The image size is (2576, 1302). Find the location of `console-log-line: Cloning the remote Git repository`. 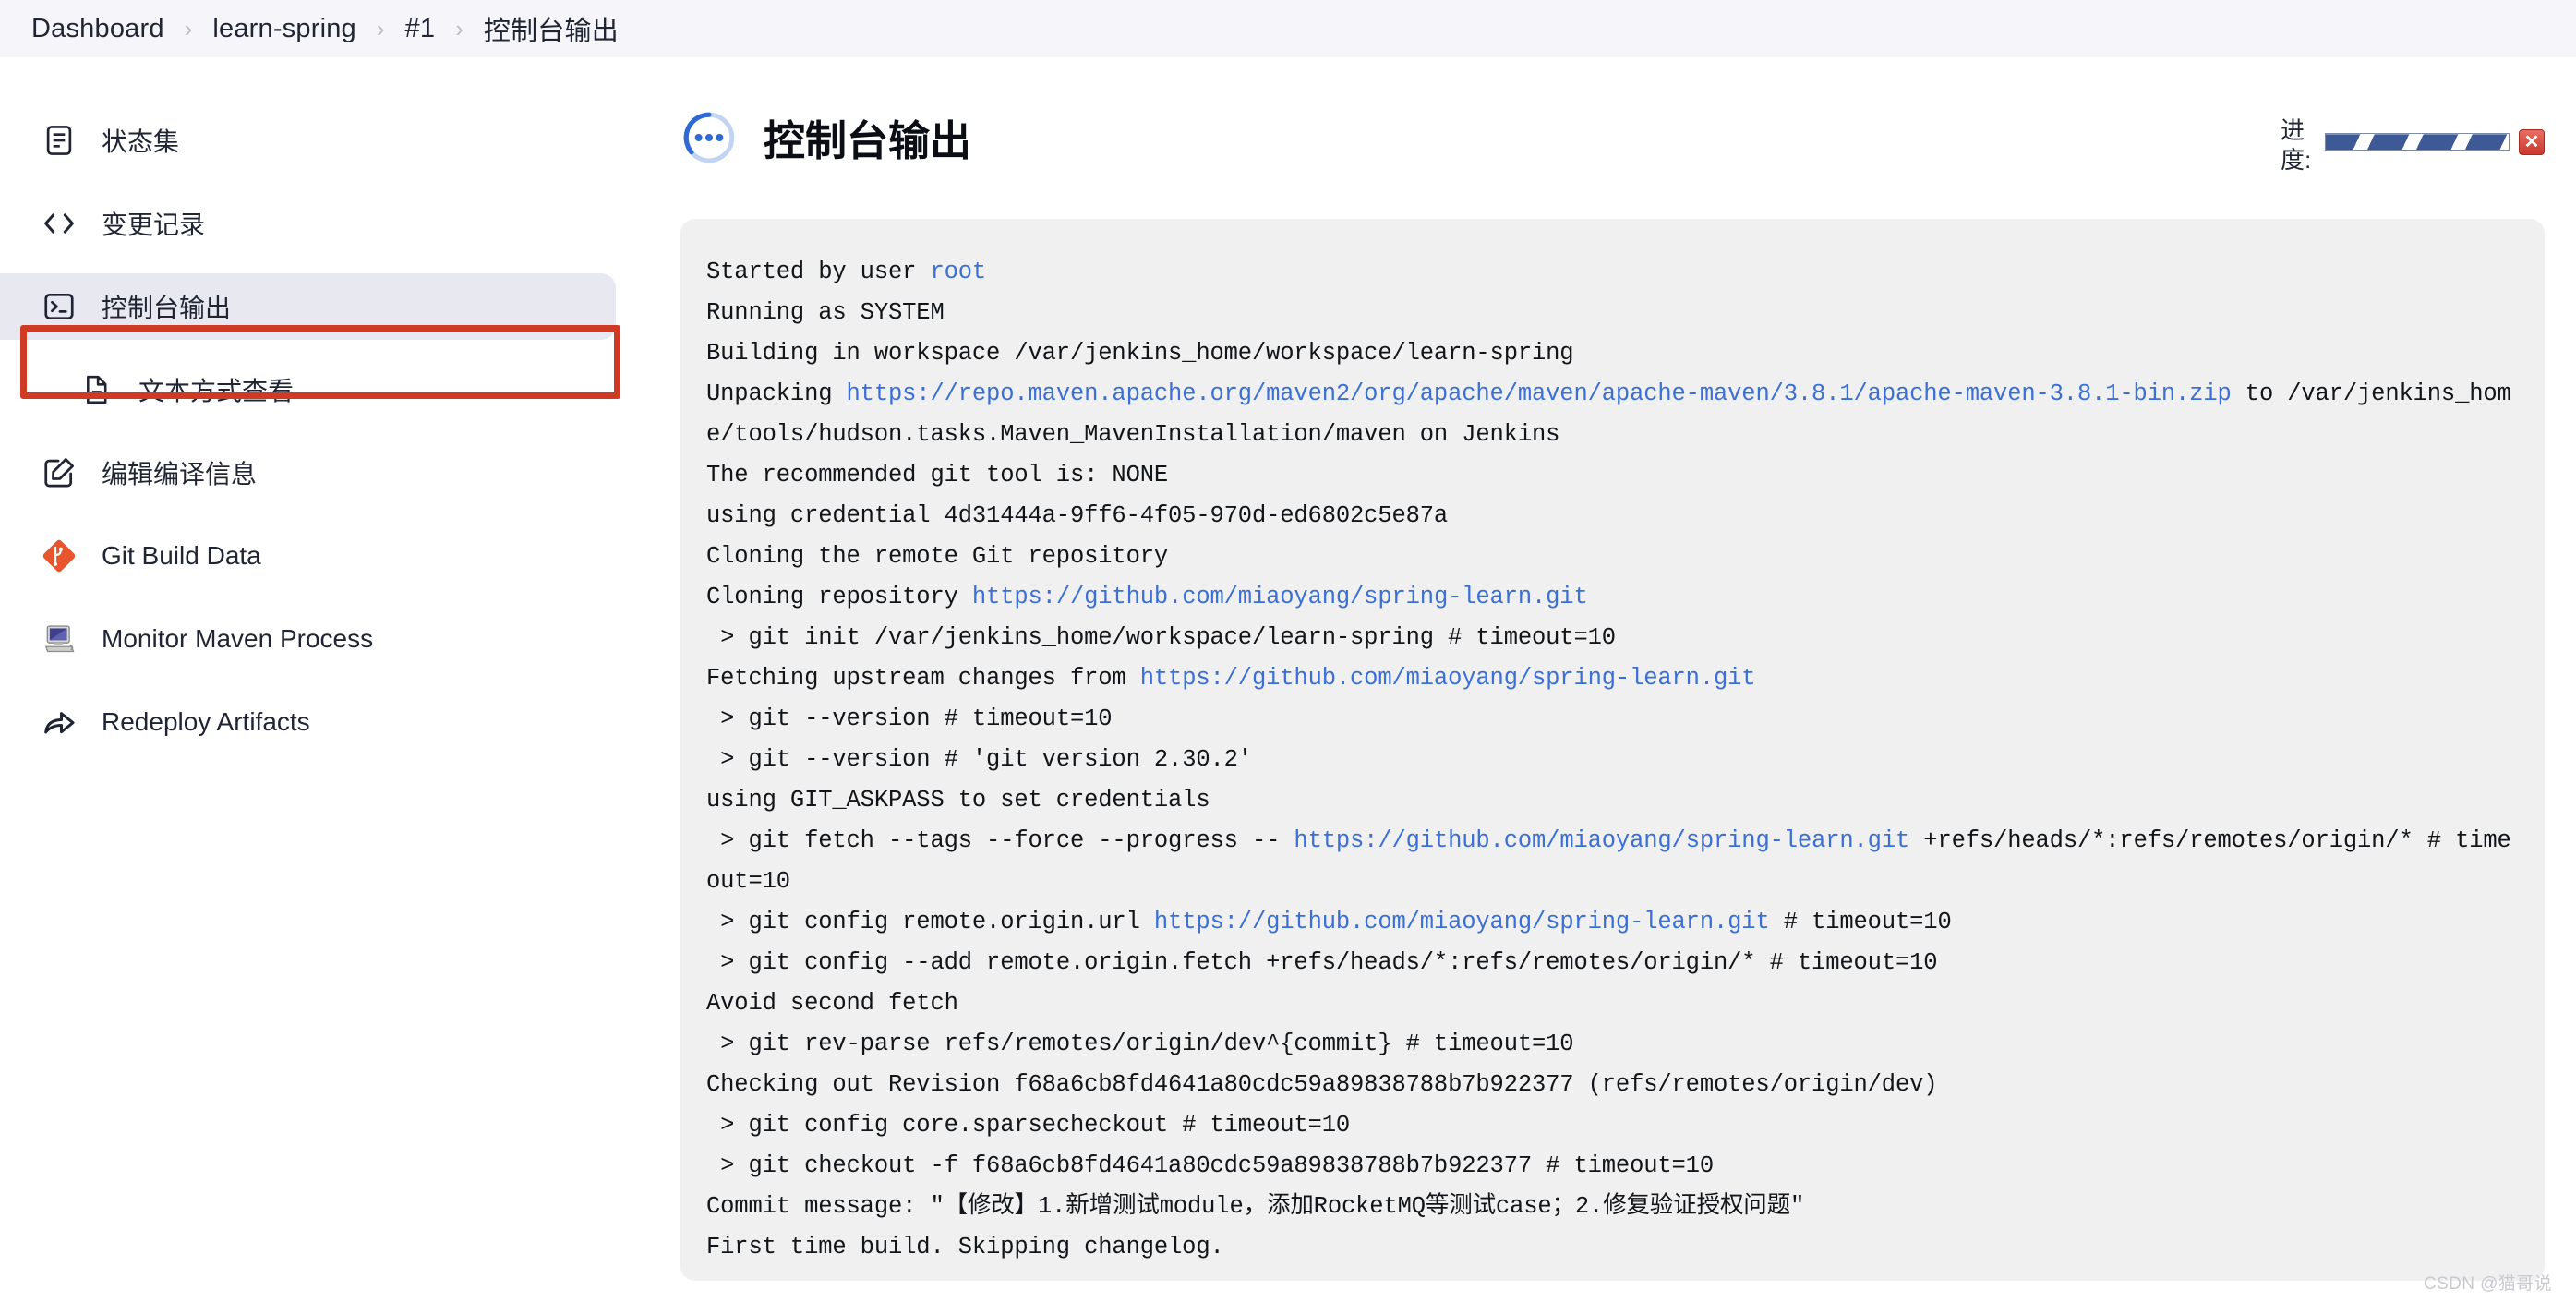

console-log-line: Cloning the remote Git repository is located at coordinates (1612, 557).